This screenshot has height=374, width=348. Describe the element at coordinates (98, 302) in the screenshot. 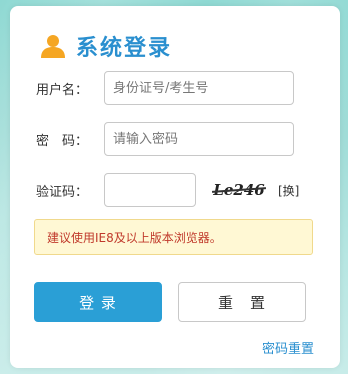

I see `login-button: 登 录` at that location.